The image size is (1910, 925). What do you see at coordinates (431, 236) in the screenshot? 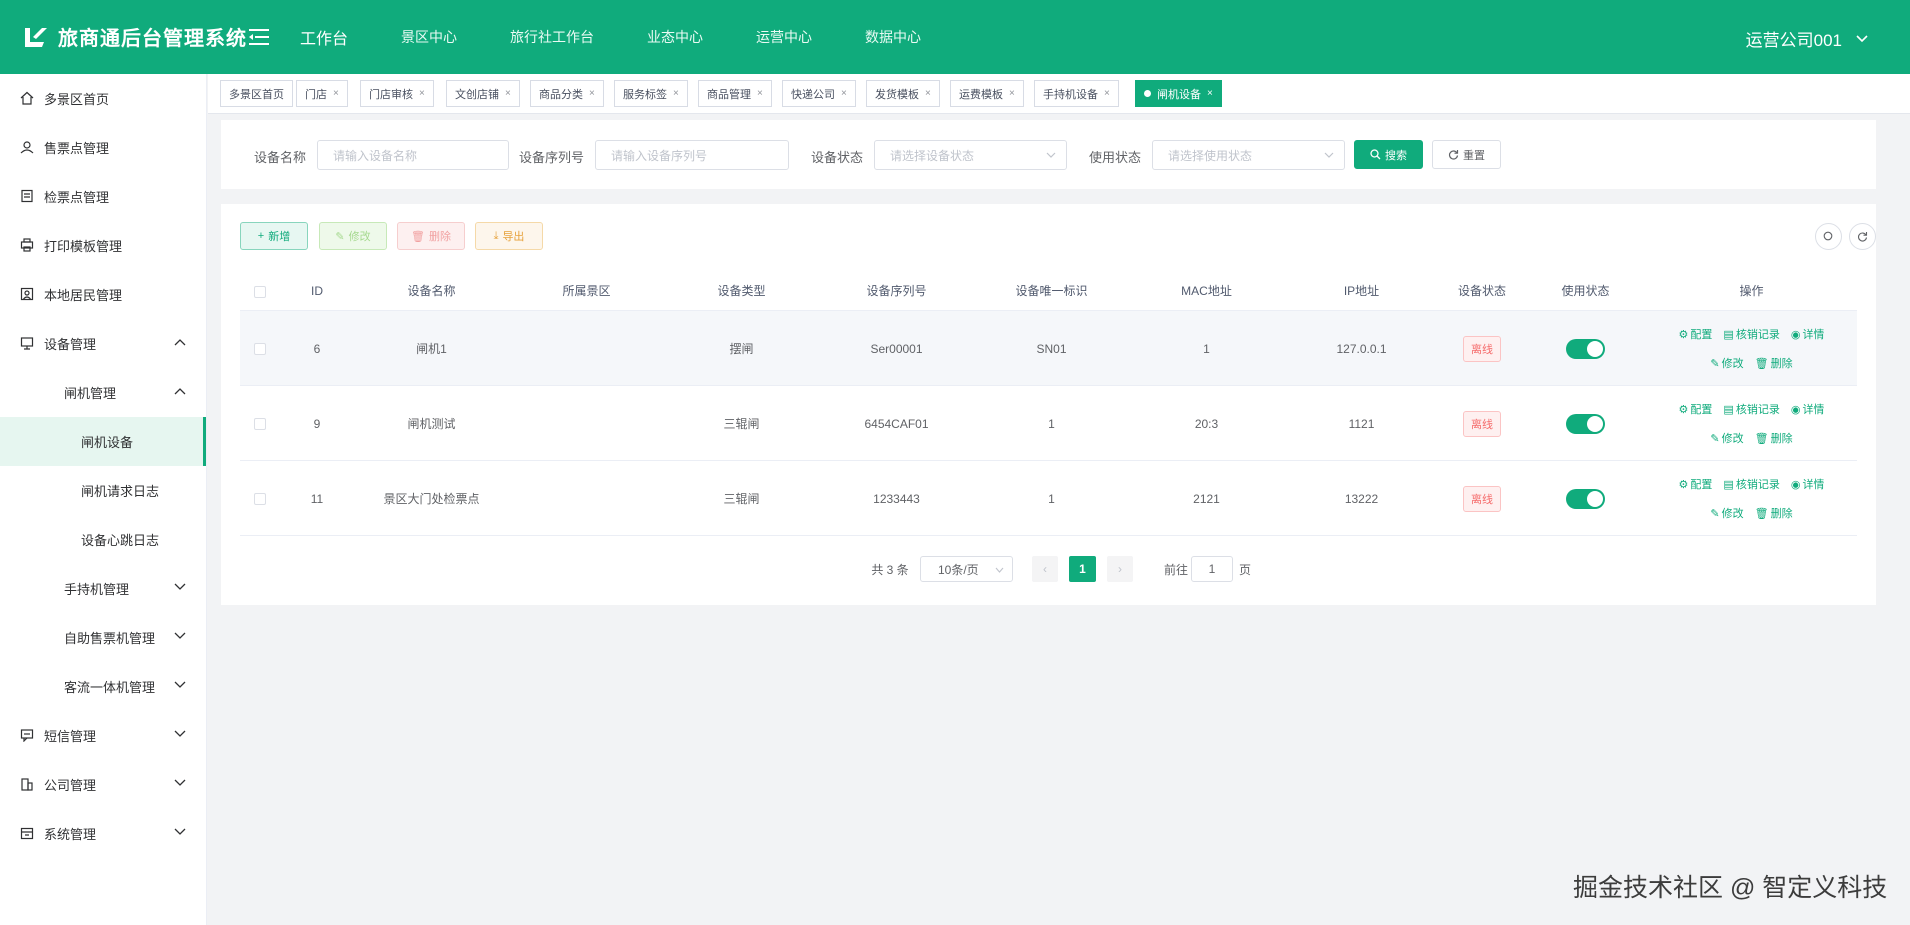
I see `delete-button: 🗑 删除` at bounding box center [431, 236].